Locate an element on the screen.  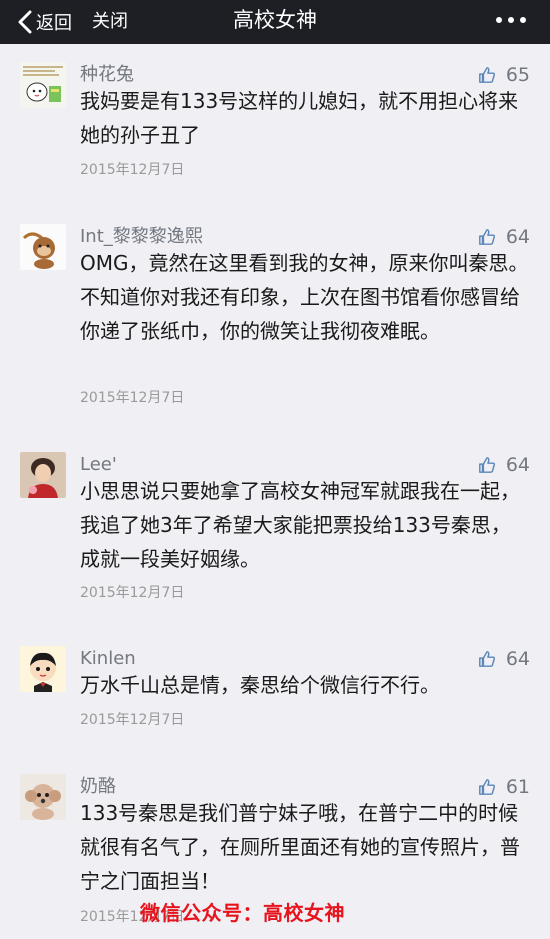
comment-text: 万水千山总是情，秦思给个微信行不行。 is located at coordinates (260, 685).